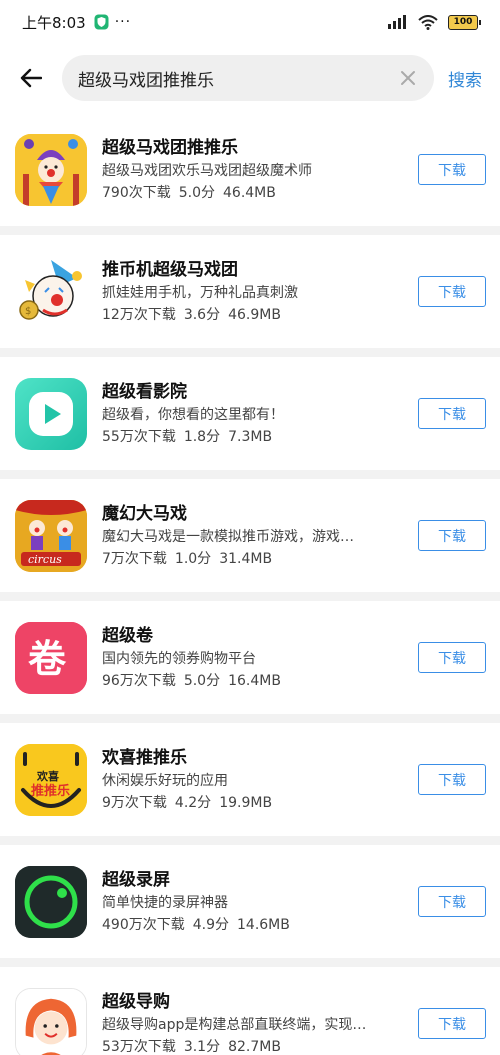  Describe the element at coordinates (127, 635) in the screenshot. I see `app-name: 超级卷` at that location.